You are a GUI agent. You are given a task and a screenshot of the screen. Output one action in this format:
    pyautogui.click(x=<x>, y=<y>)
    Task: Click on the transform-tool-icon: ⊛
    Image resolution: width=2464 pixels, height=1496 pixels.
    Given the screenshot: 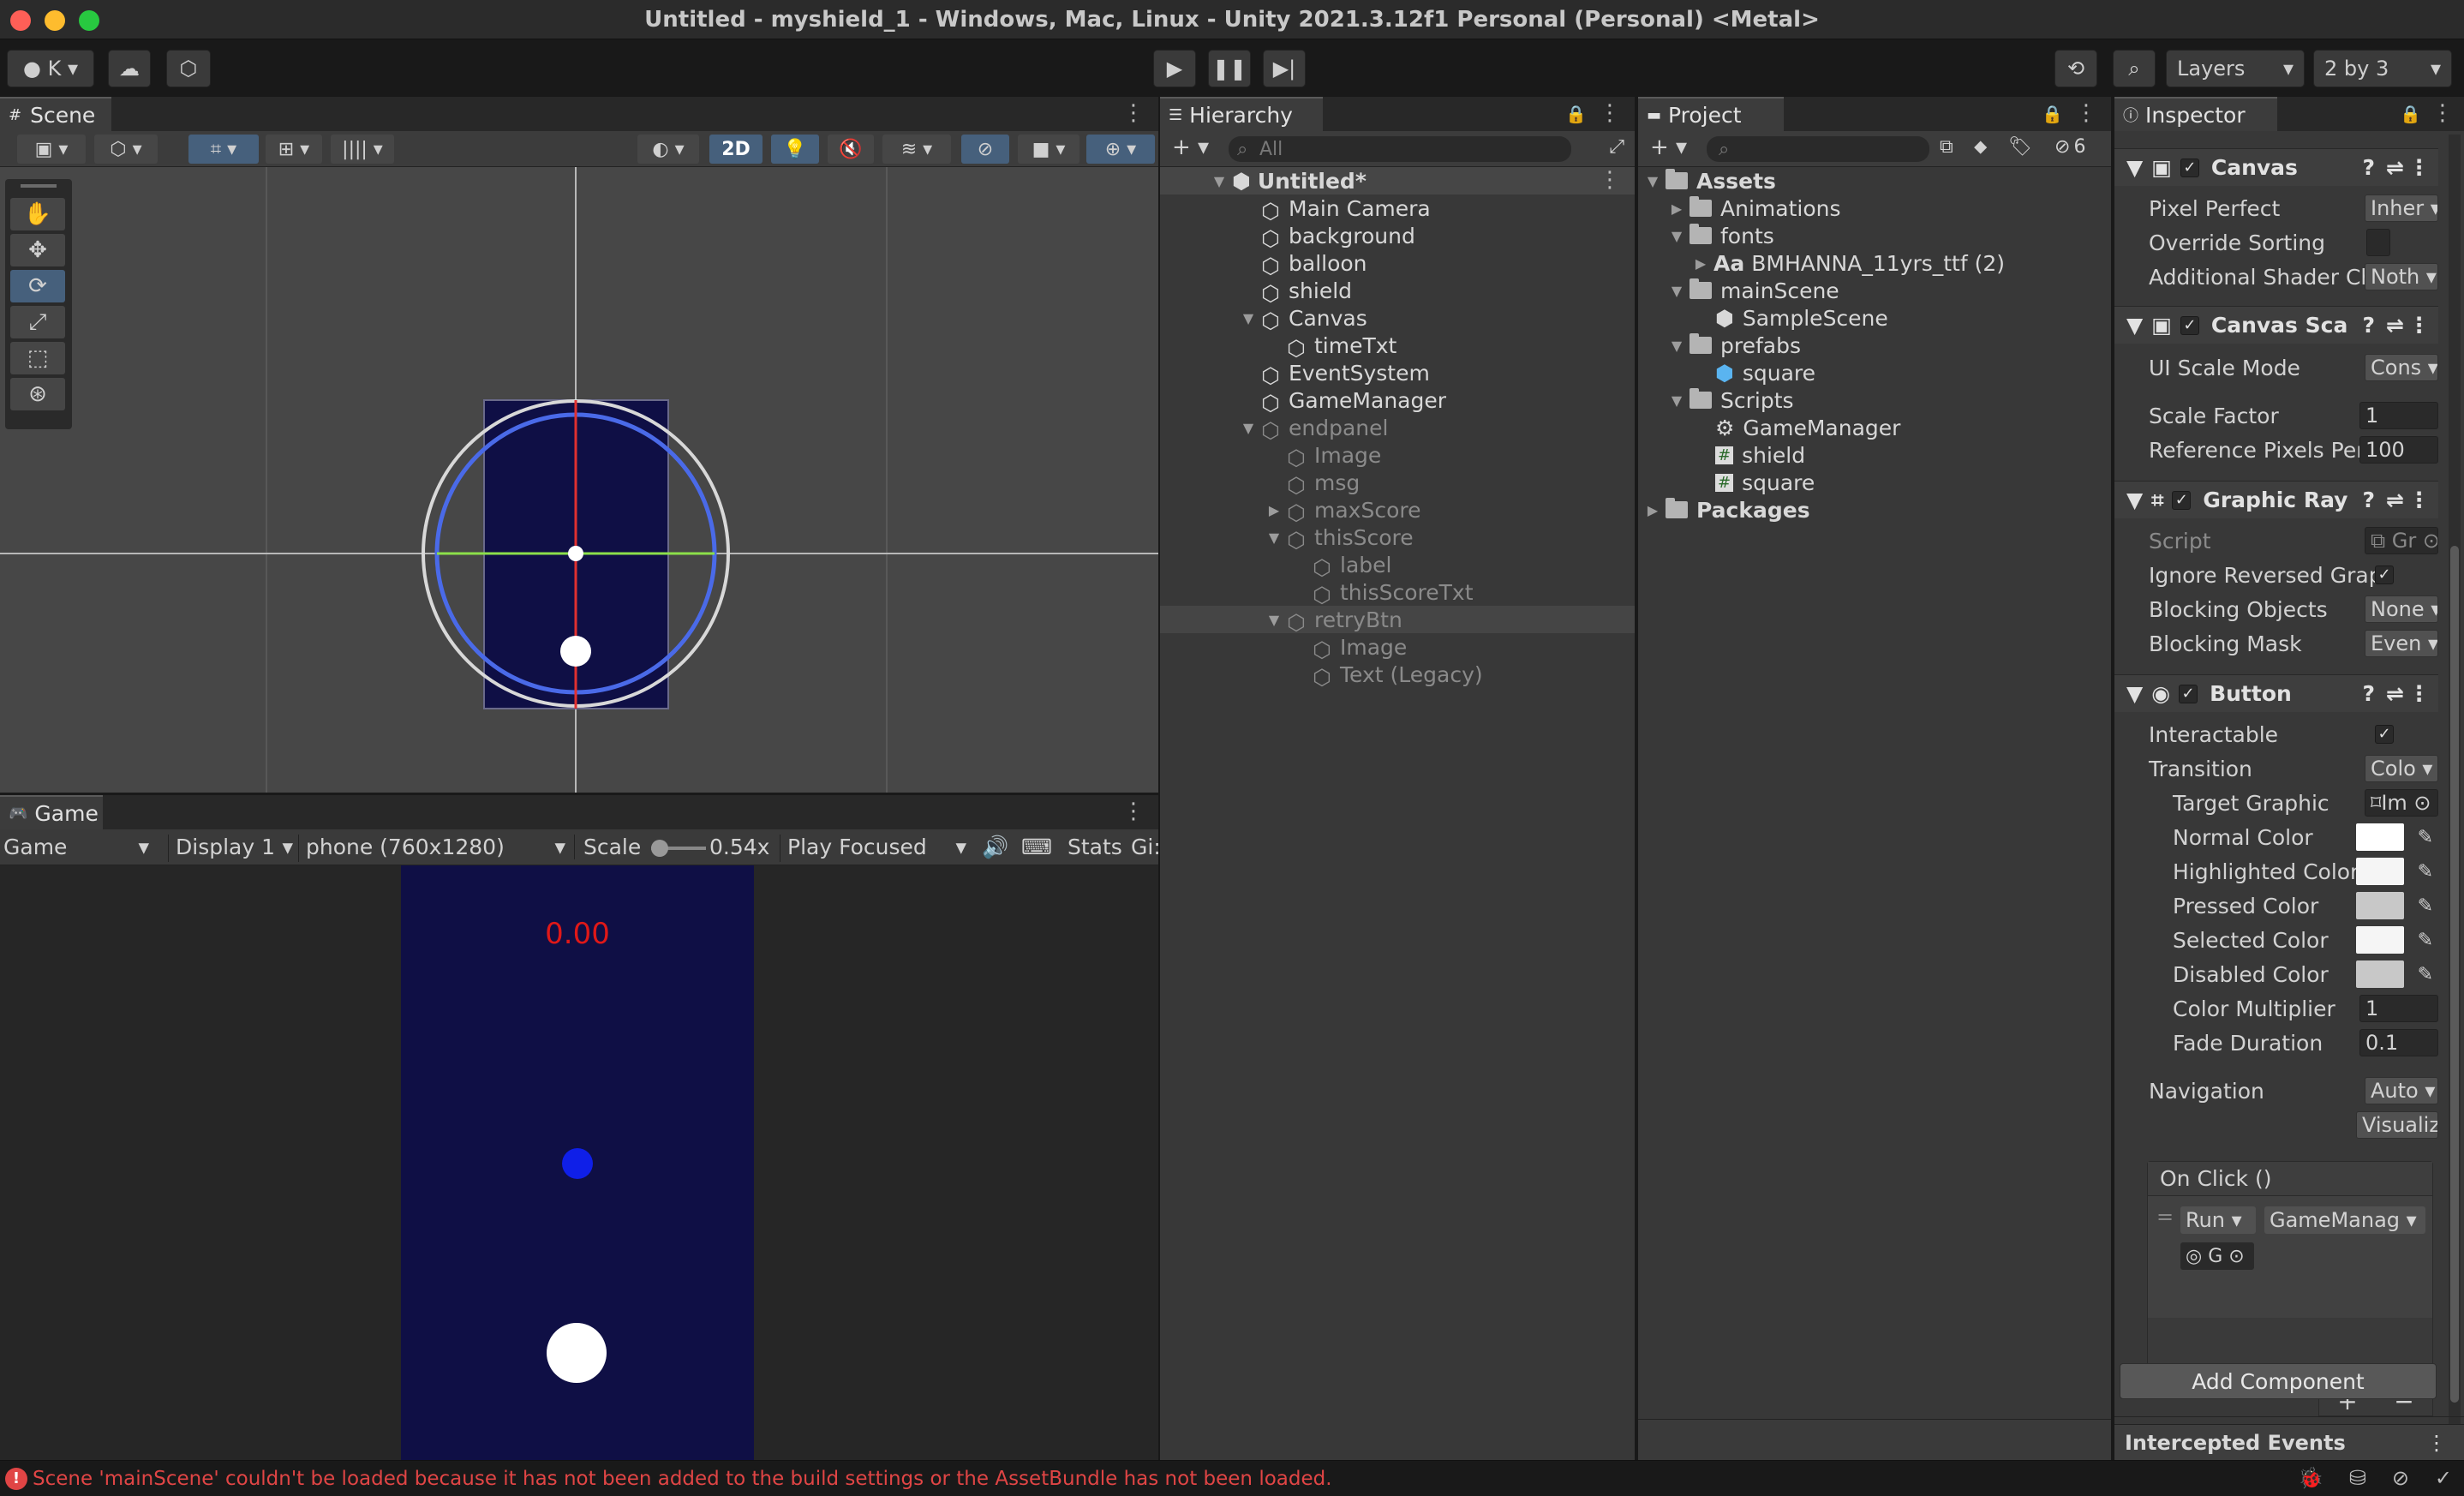 What is the action you would take?
    pyautogui.click(x=37, y=394)
    